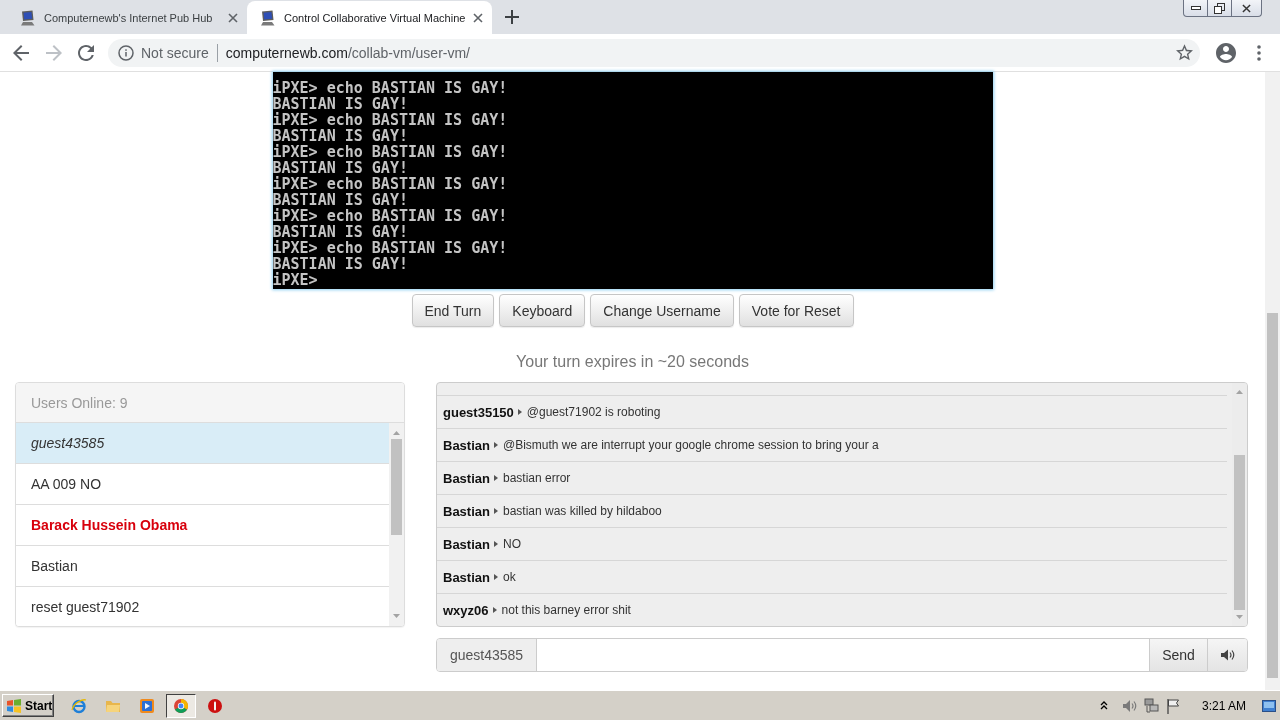 The image size is (1280, 720). Describe the element at coordinates (28, 705) in the screenshot. I see `start-button: Start` at that location.